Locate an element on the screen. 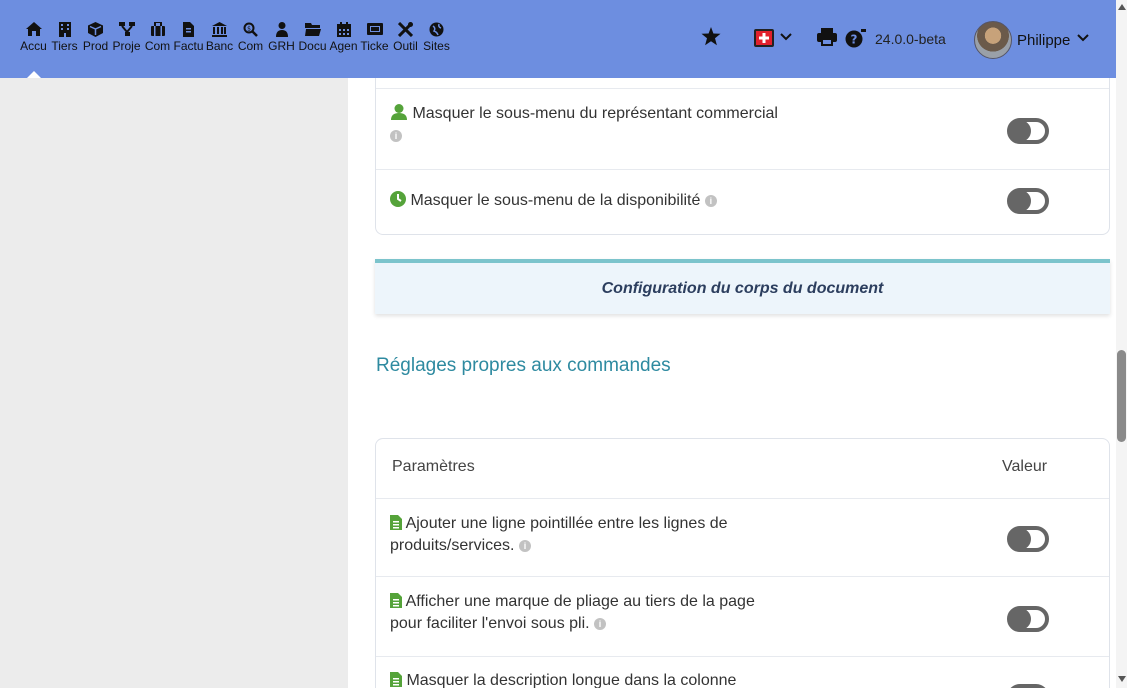 This screenshot has height=688, width=1127. menu-item-tiers: Tiers is located at coordinates (64, 39).